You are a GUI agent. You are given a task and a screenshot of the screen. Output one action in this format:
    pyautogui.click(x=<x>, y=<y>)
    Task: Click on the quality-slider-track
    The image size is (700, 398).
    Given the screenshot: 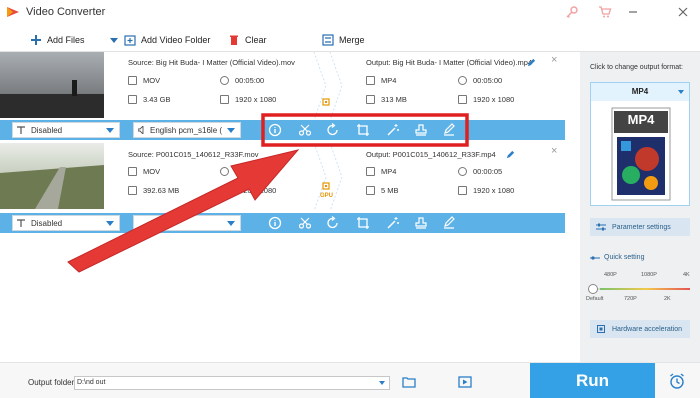 What is the action you would take?
    pyautogui.click(x=641, y=289)
    